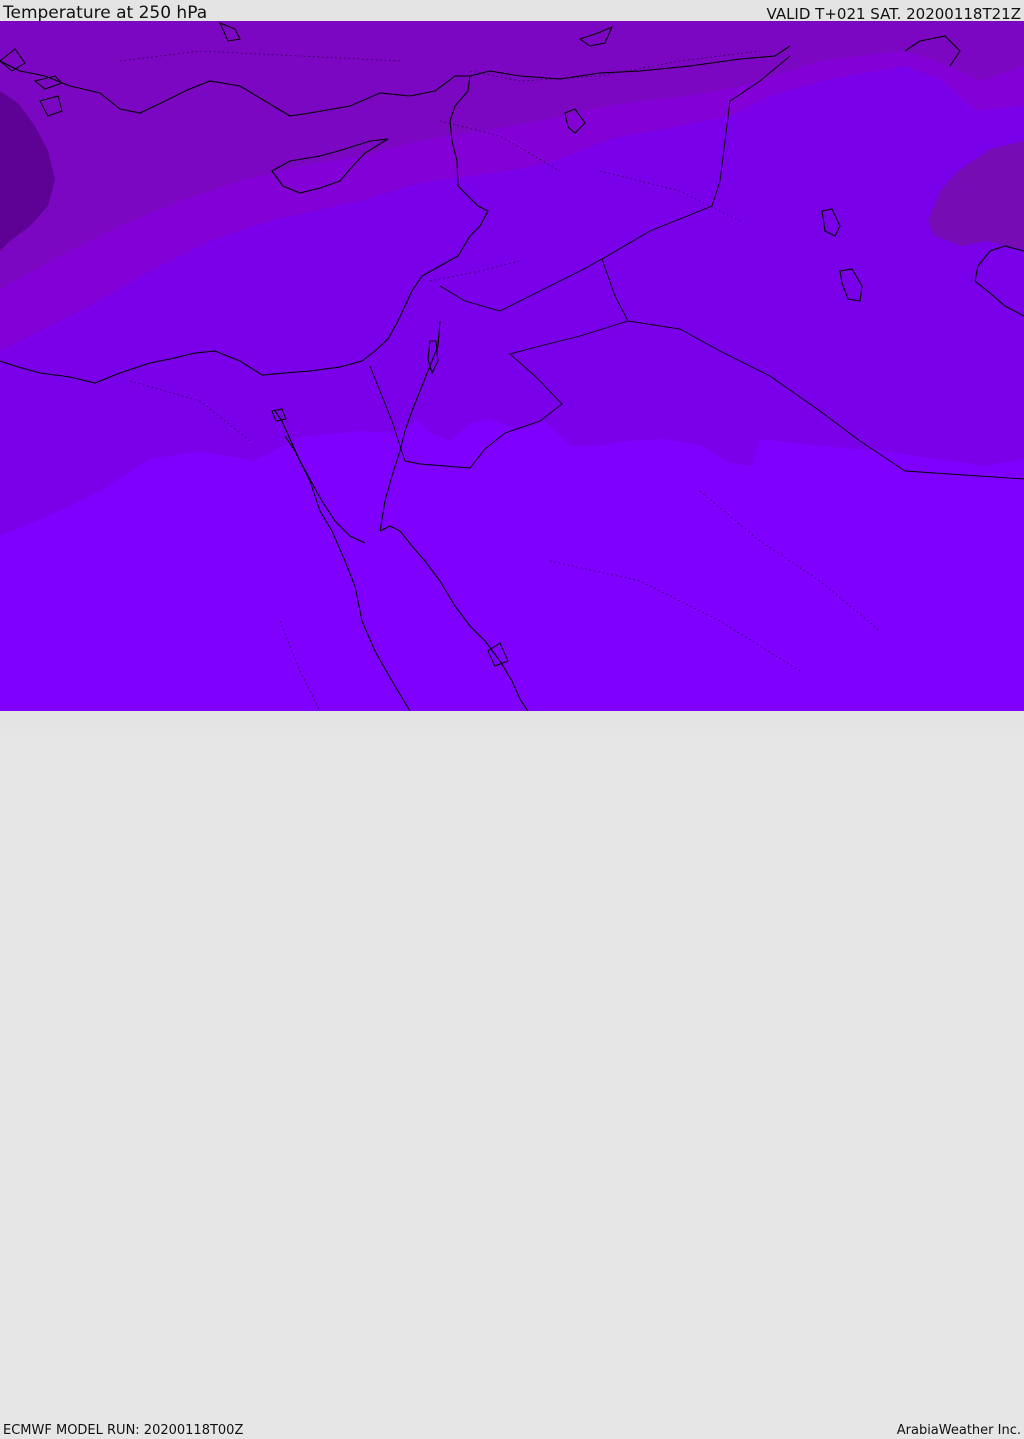 Image resolution: width=1024 pixels, height=1439 pixels. What do you see at coordinates (123, 1430) in the screenshot?
I see `model-run-label: ECMWF MODEL RUN: 20200118T00Z` at bounding box center [123, 1430].